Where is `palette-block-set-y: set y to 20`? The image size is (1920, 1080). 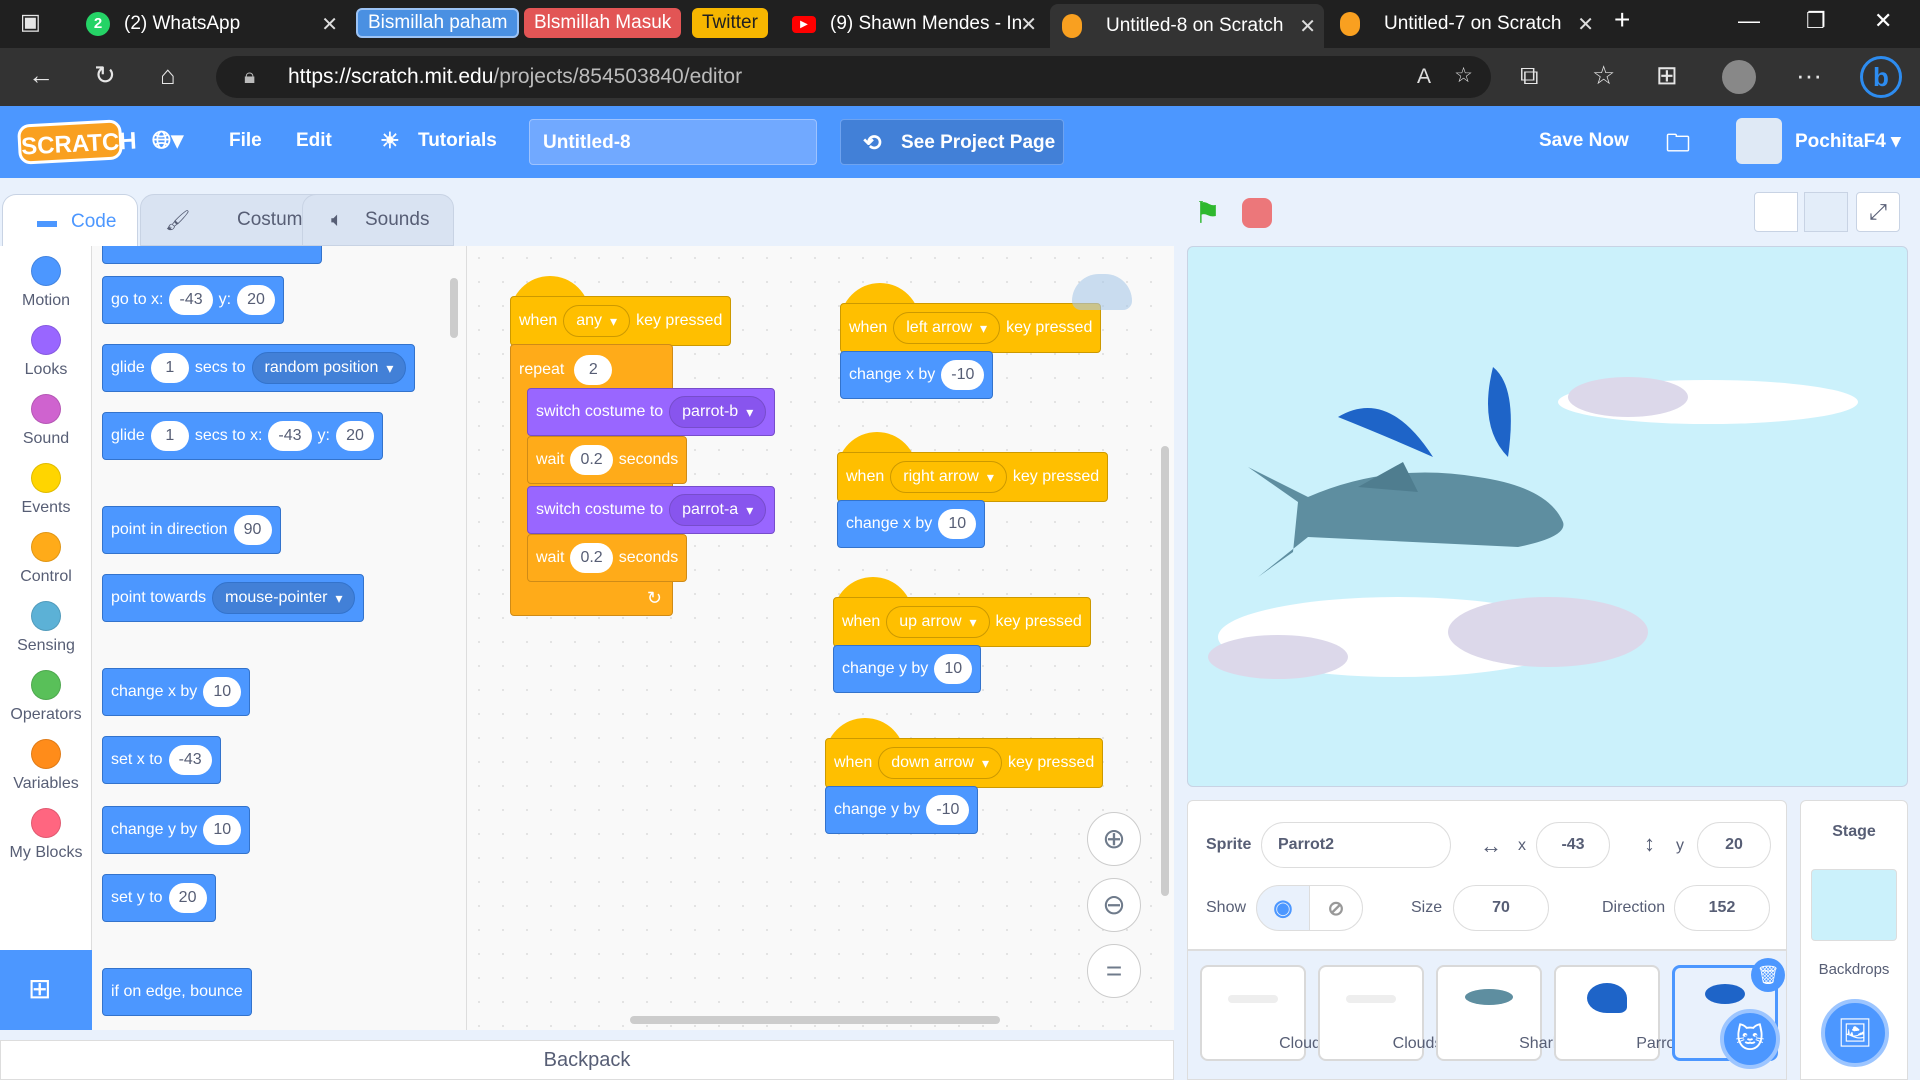
palette-block-set-y: set y to 20 is located at coordinates (159, 898).